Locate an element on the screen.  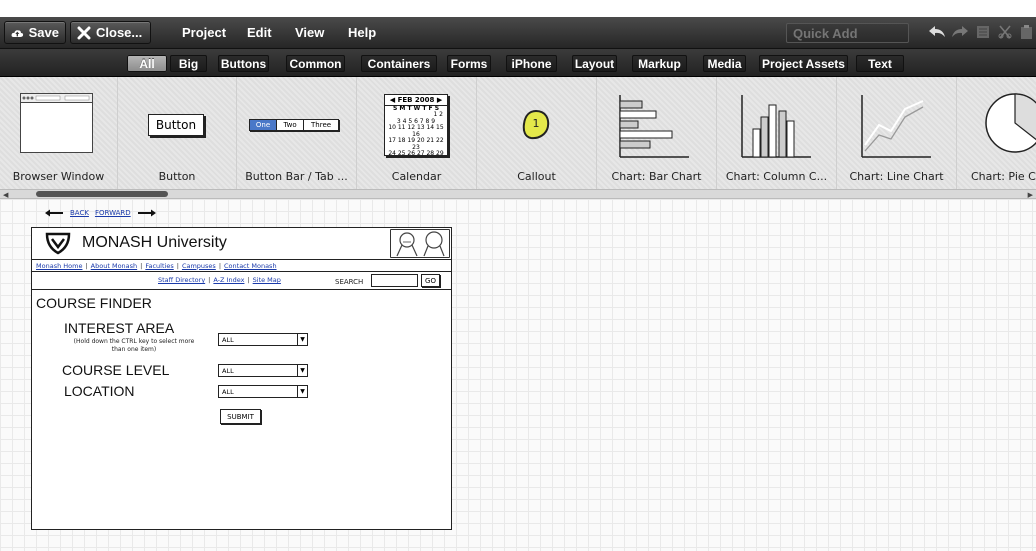
library-item-label: Chart: Pie C is located at coordinates (1003, 176).